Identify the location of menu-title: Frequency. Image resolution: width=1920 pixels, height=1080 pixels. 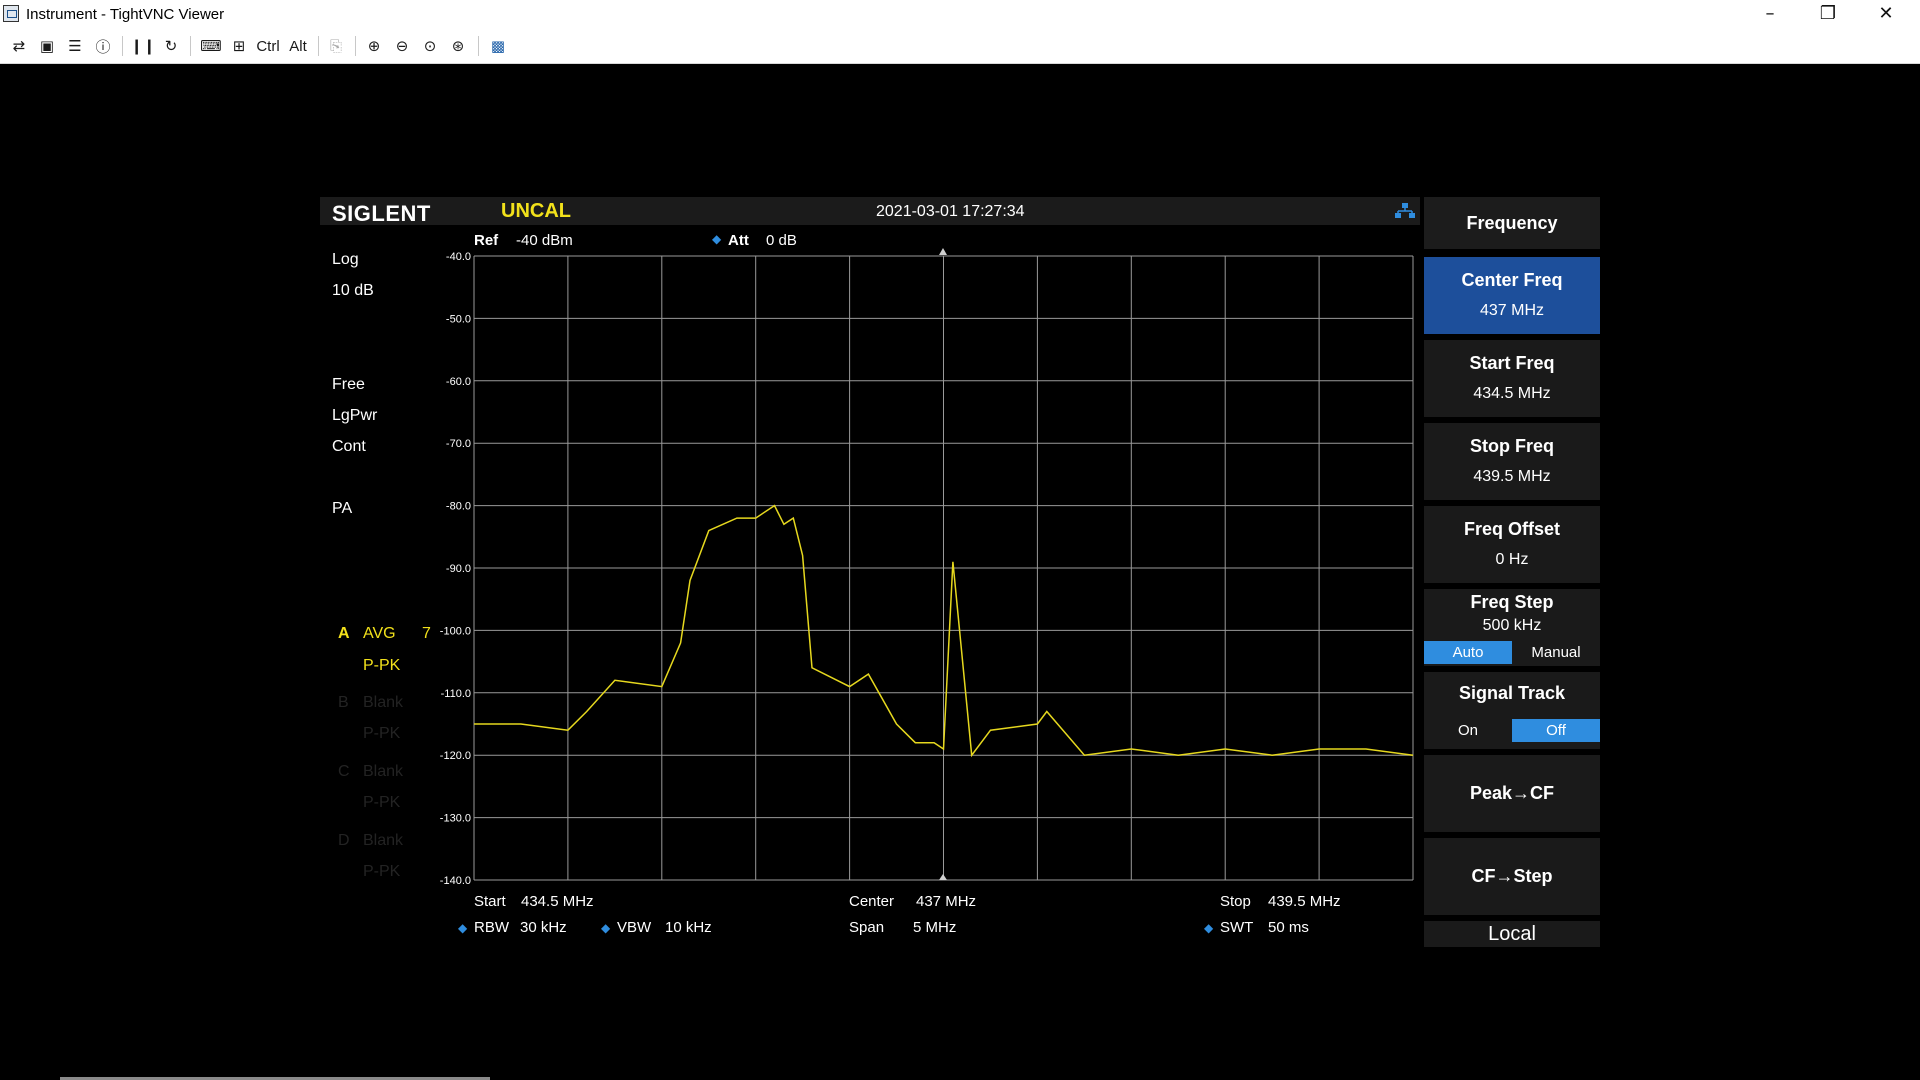
(1512, 223).